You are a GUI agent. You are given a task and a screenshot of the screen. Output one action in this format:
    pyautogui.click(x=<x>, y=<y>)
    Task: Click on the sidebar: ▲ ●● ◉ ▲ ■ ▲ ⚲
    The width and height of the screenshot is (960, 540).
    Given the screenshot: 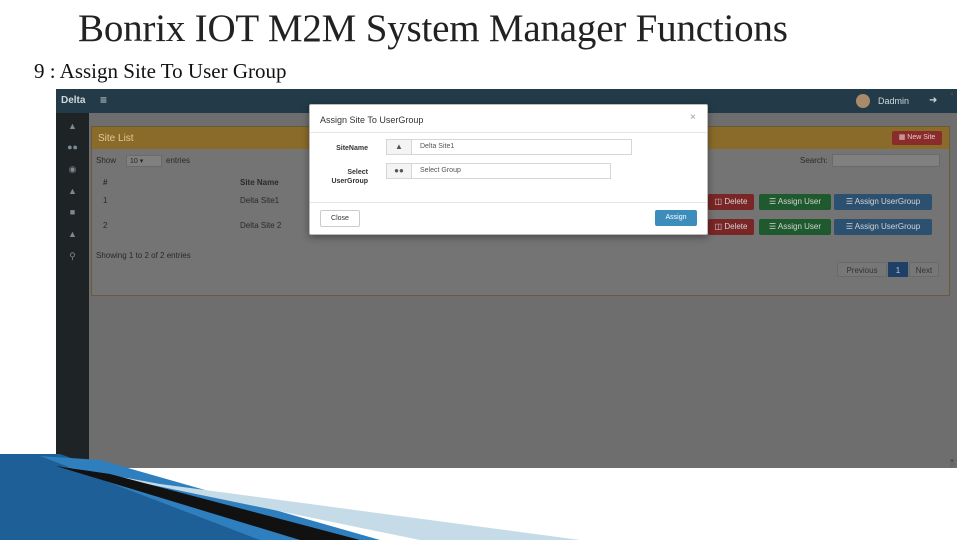 What is the action you would take?
    pyautogui.click(x=72, y=278)
    